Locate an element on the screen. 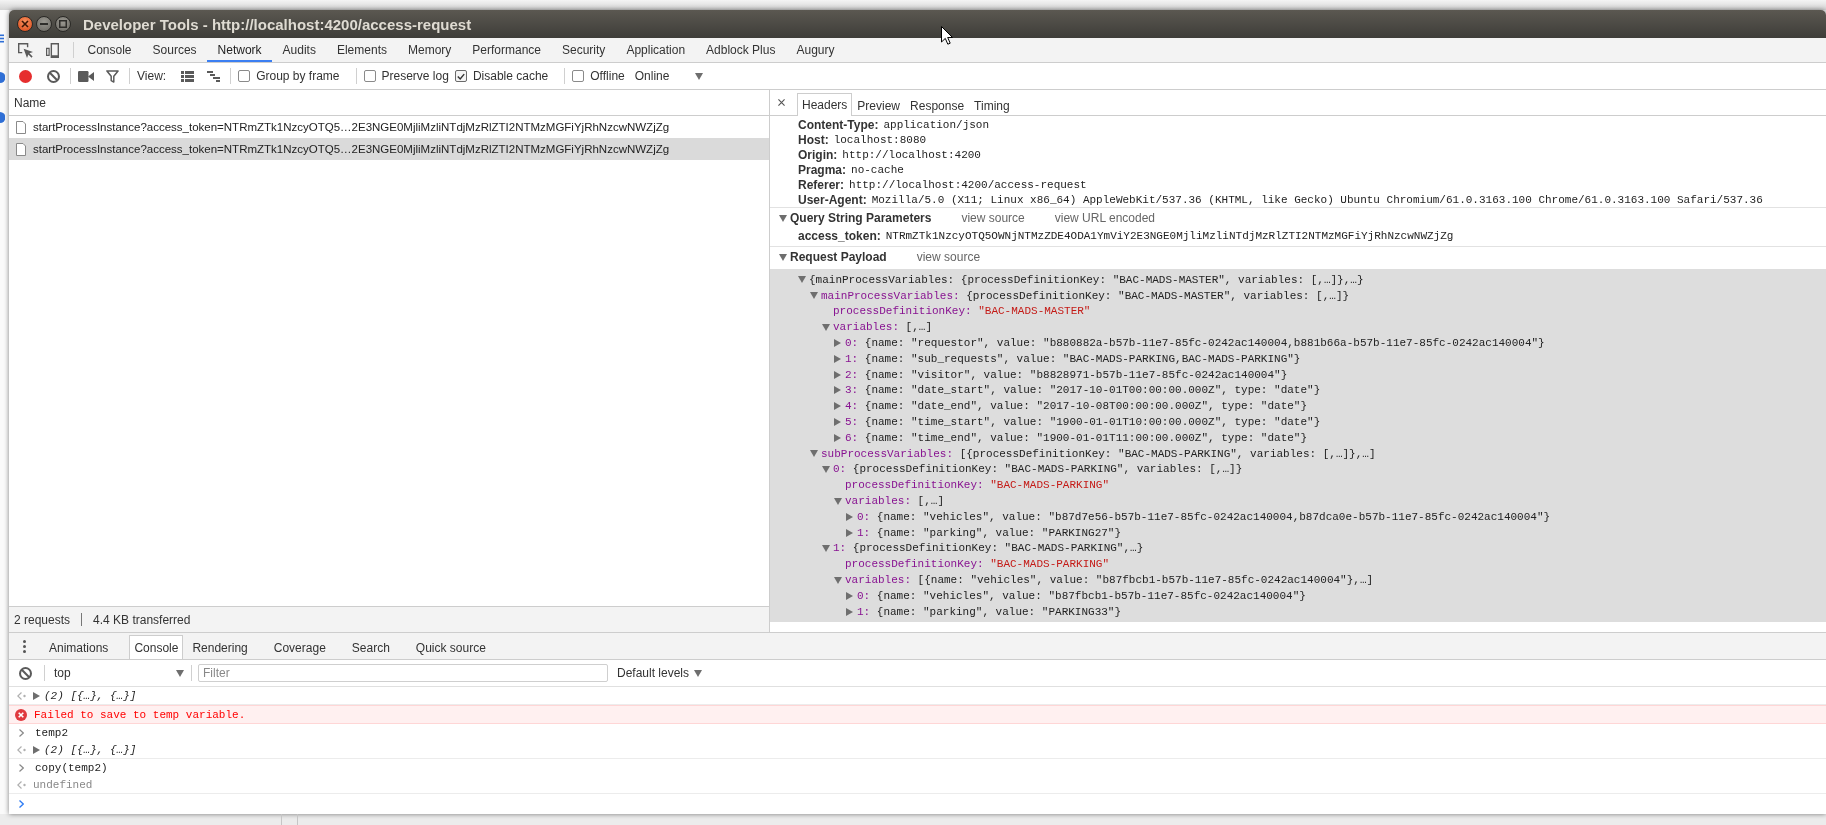  drawer-tab: Search is located at coordinates (370, 647).